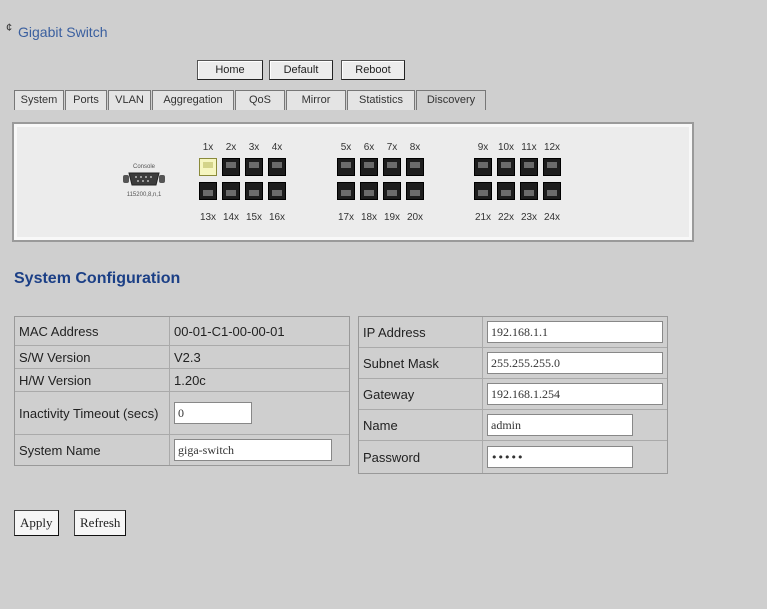 The image size is (767, 609). I want to click on mac-row: MAC Address 00-01-C1-00-00-01, so click(182, 331).